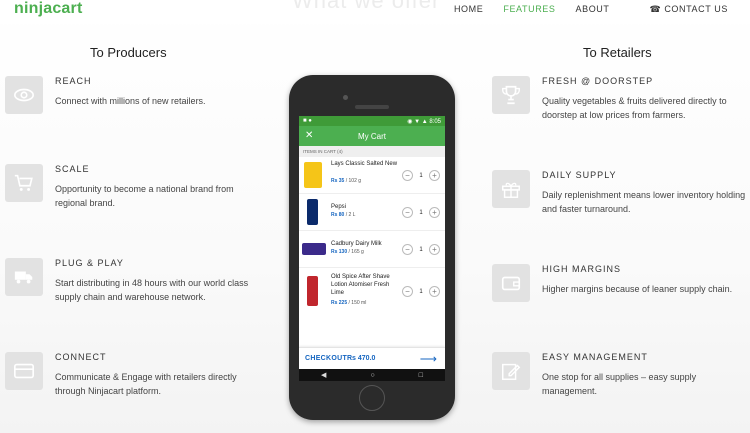  I want to click on feature-title: CONNECT, so click(81, 357).